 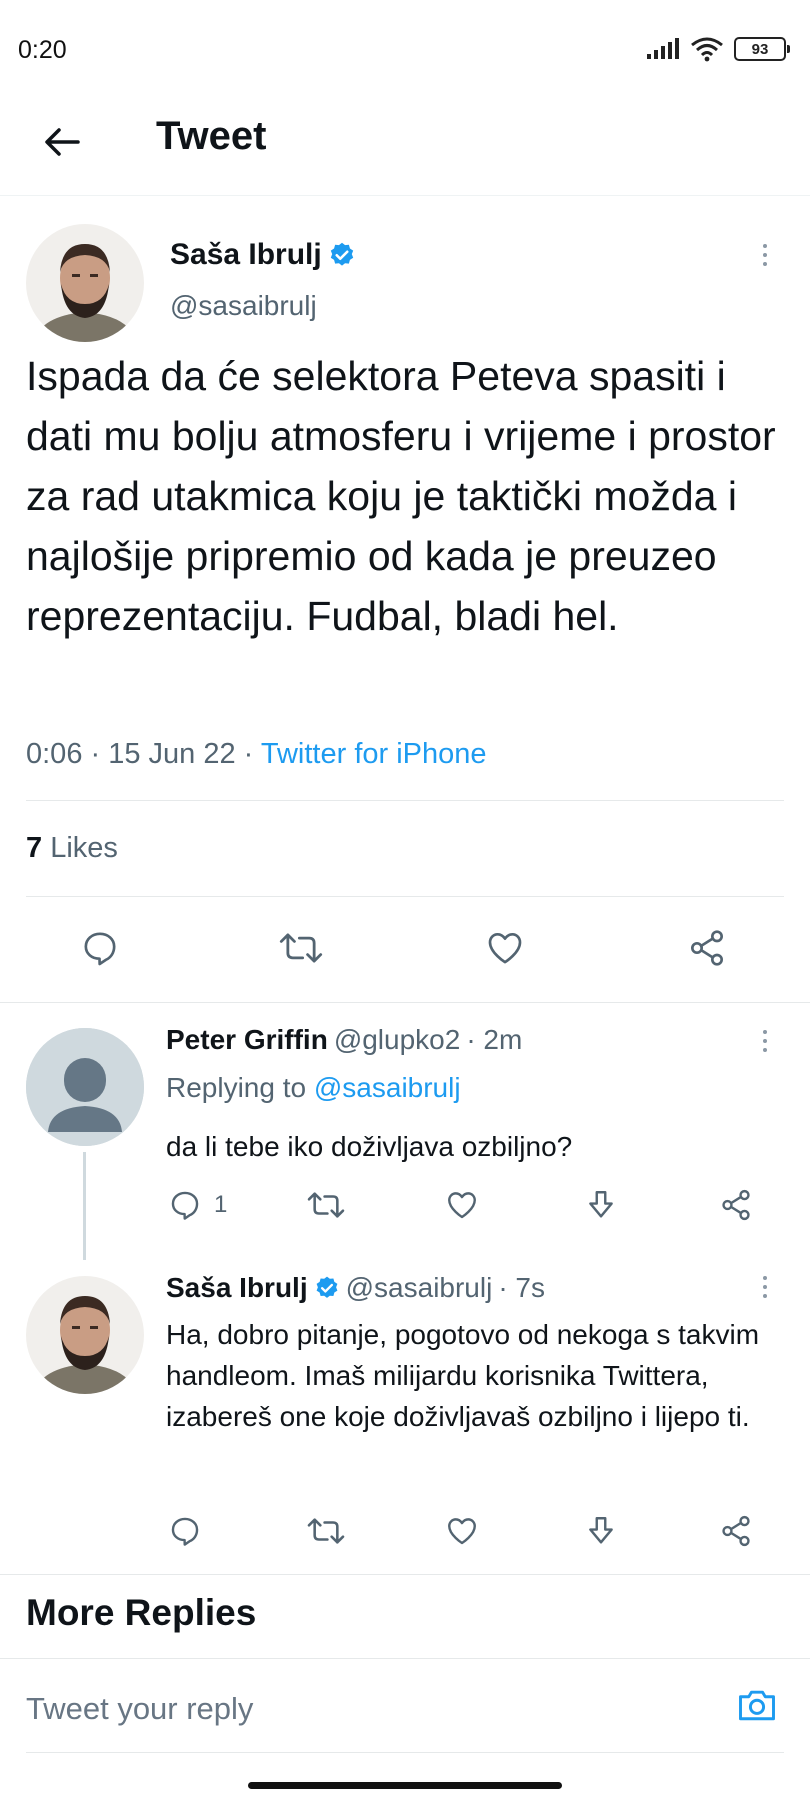 I want to click on status-time: 0:20, so click(x=42, y=50).